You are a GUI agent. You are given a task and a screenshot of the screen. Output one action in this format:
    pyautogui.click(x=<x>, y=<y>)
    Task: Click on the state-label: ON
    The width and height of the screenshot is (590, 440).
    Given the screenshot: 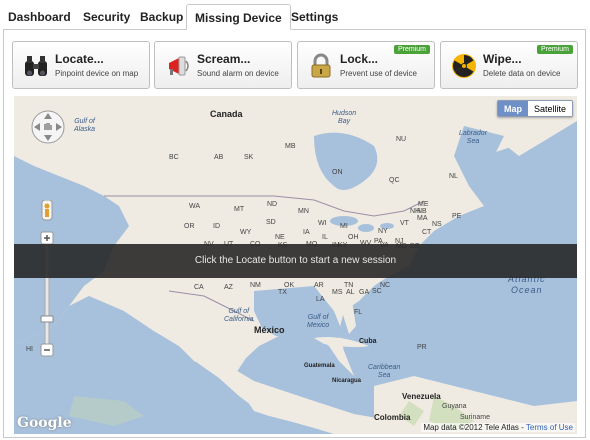 What is the action you would take?
    pyautogui.click(x=337, y=172)
    